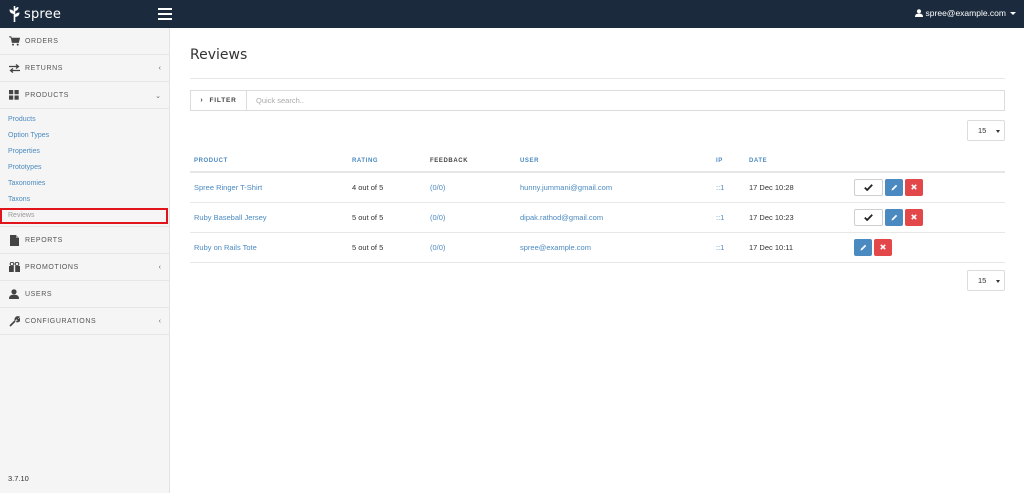  What do you see at coordinates (14, 240) in the screenshot?
I see `file-icon` at bounding box center [14, 240].